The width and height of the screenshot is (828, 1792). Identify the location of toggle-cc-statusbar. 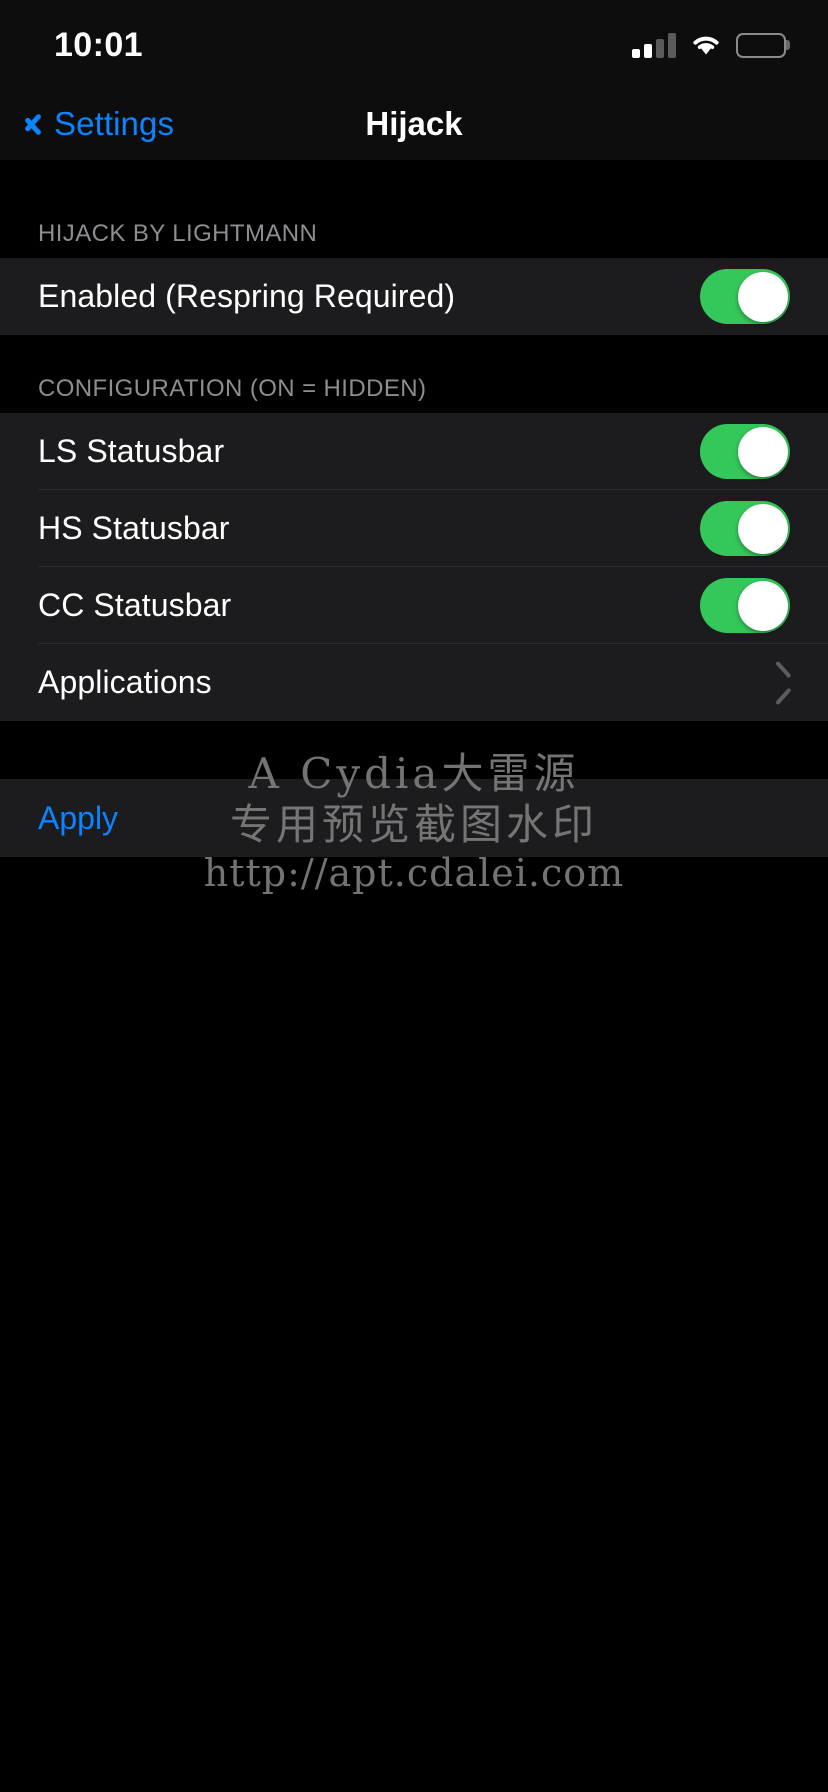
(745, 605).